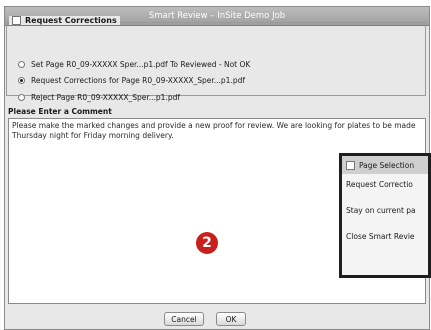  I want to click on step-marker-badge: 2, so click(207, 243).